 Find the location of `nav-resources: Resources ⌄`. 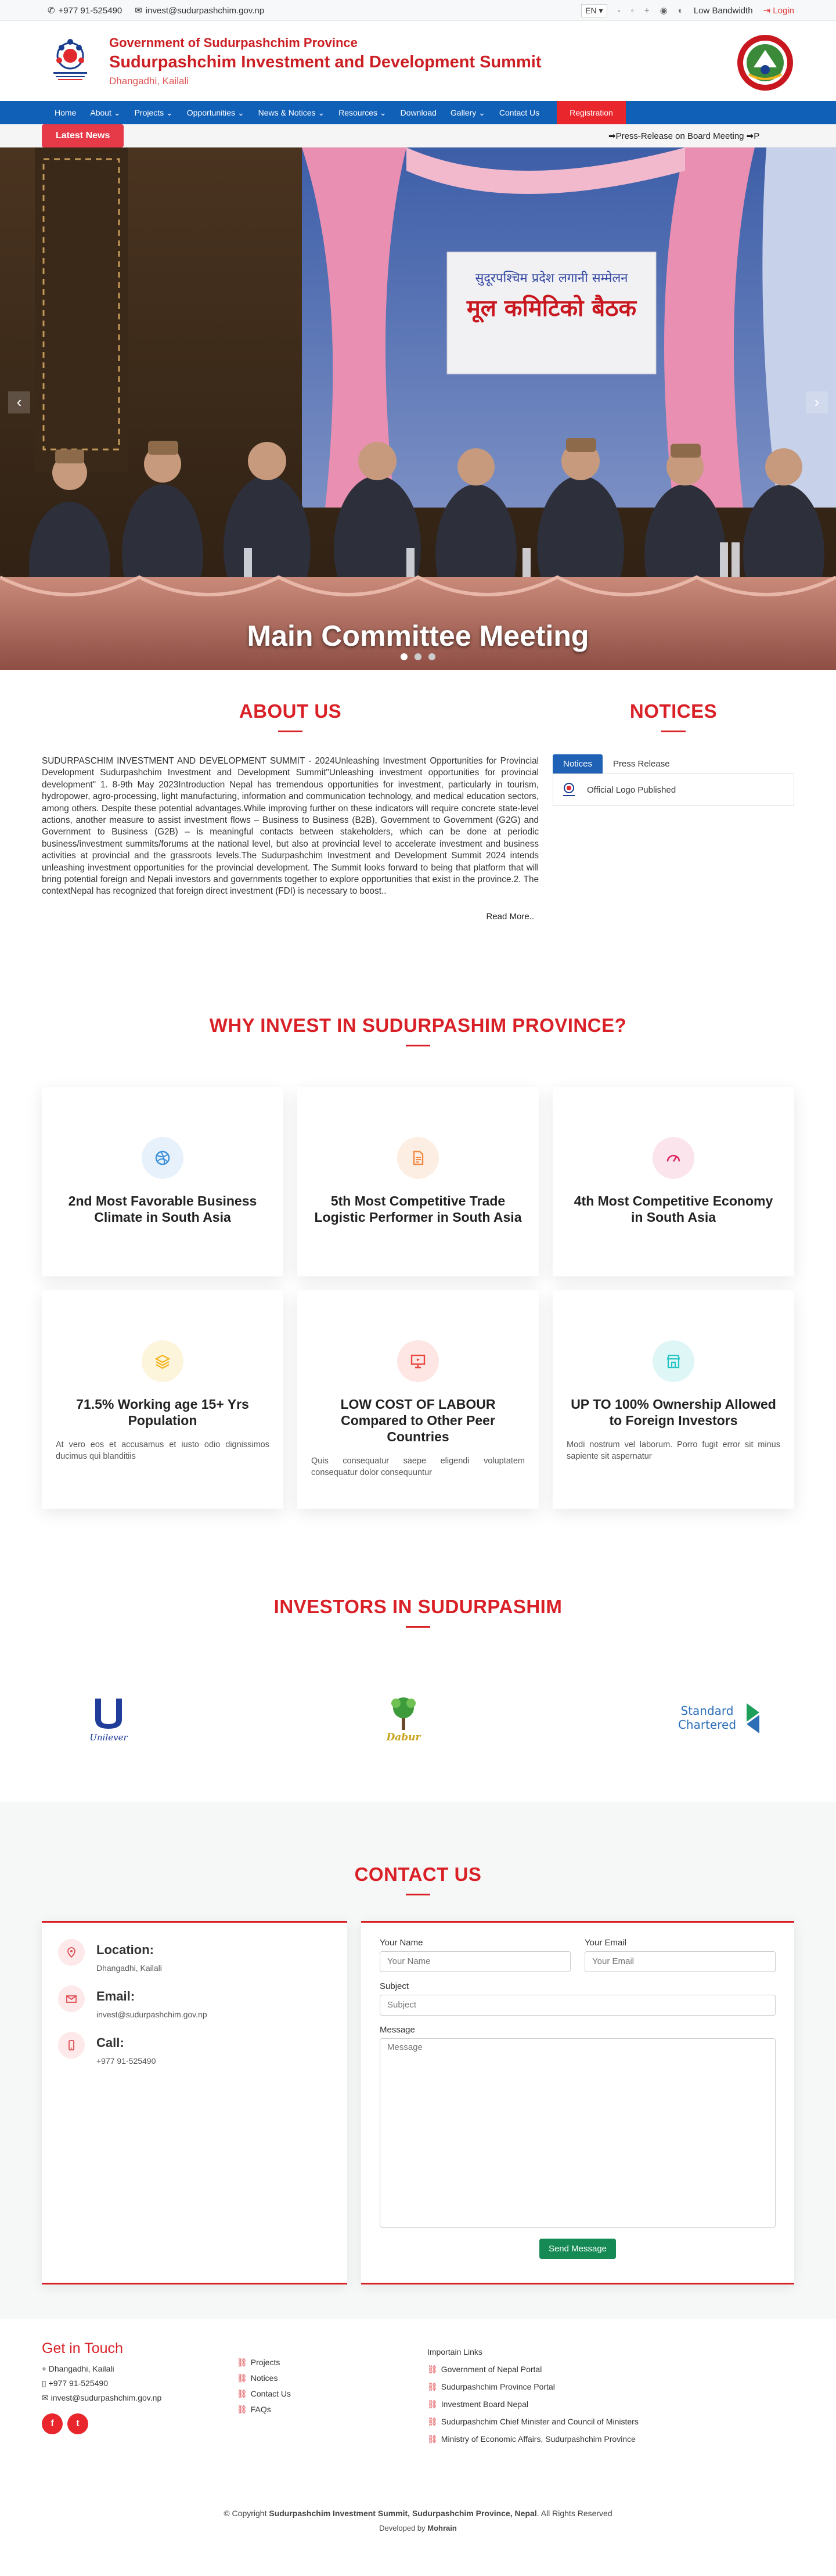

nav-resources: Resources ⌄ is located at coordinates (363, 112).